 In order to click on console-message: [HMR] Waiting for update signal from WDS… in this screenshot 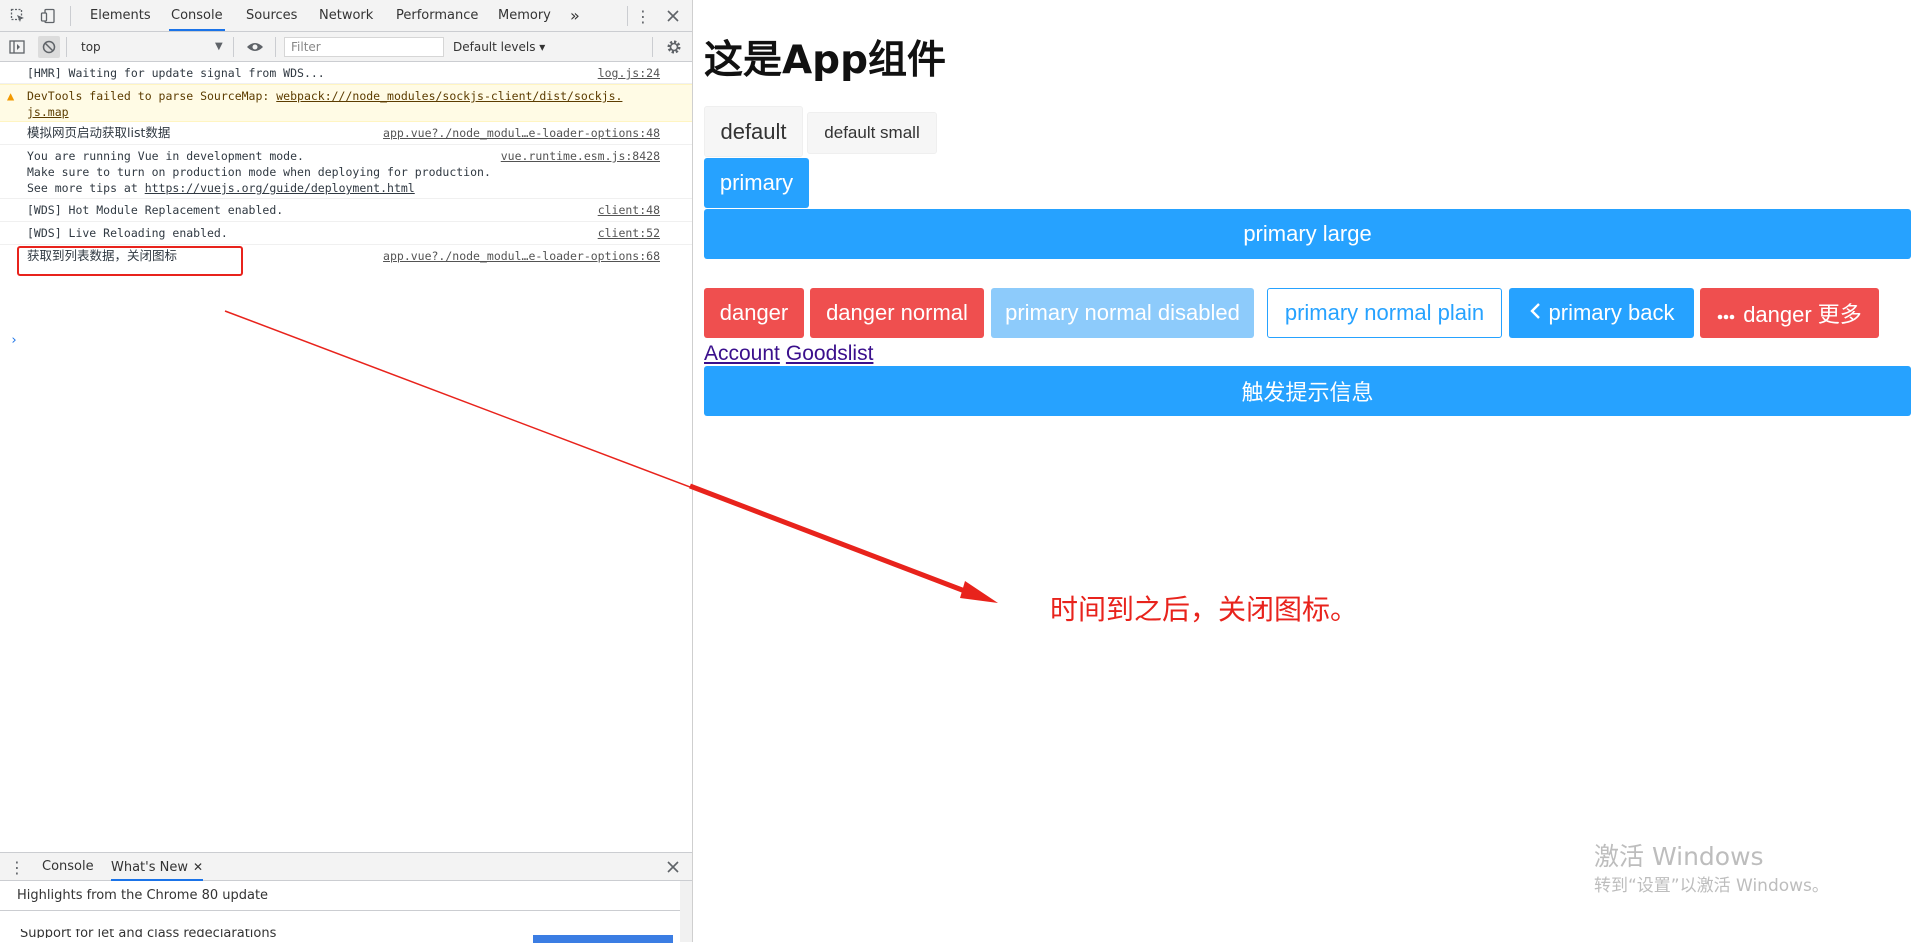, I will do `click(346, 73)`.